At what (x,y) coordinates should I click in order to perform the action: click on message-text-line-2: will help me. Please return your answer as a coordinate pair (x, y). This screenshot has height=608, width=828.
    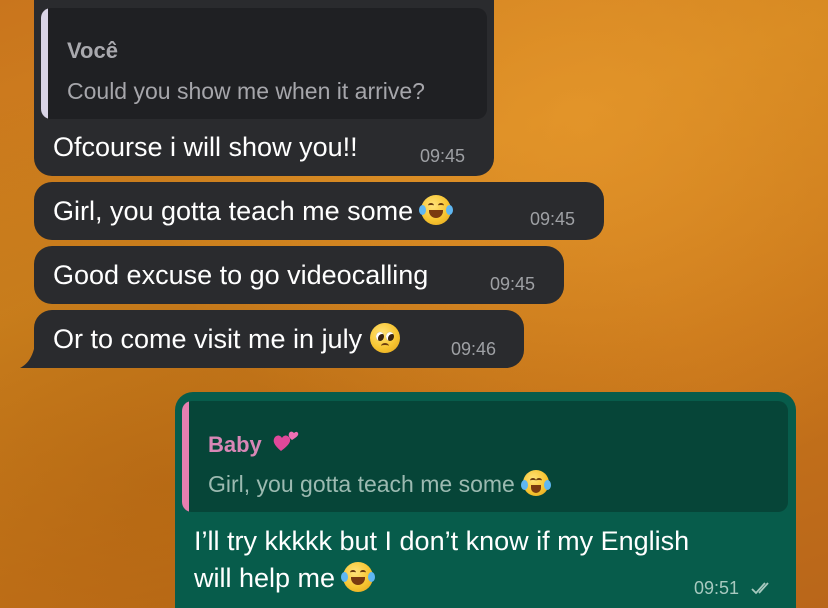
    Looking at the image, I should click on (285, 578).